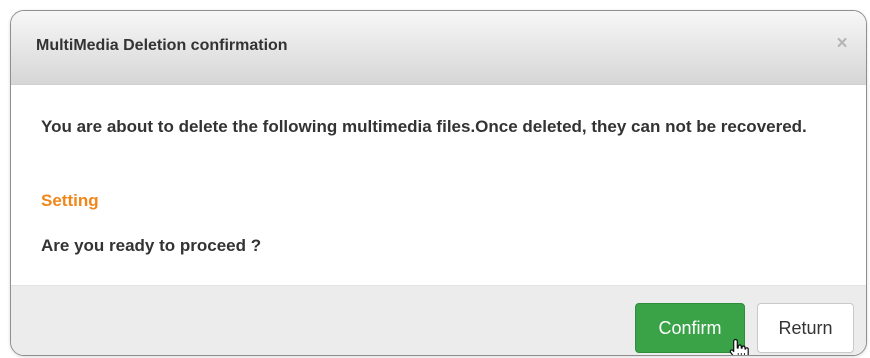 Image resolution: width=870 pixels, height=358 pixels. Describe the element at coordinates (70, 200) in the screenshot. I see `media-item-name: Setting` at that location.